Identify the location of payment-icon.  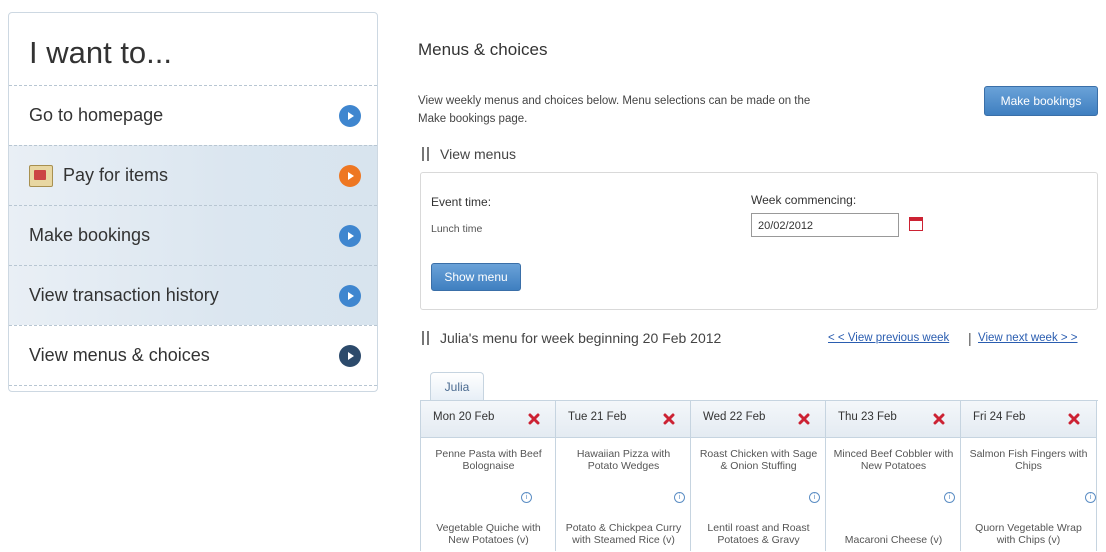
(41, 175).